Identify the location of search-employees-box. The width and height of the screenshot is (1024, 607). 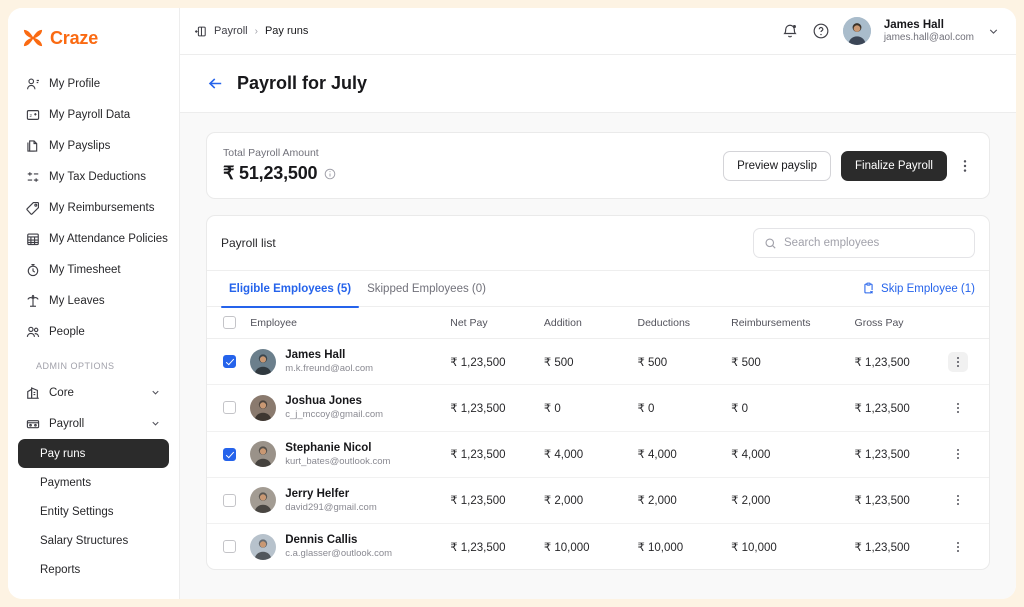
(864, 243).